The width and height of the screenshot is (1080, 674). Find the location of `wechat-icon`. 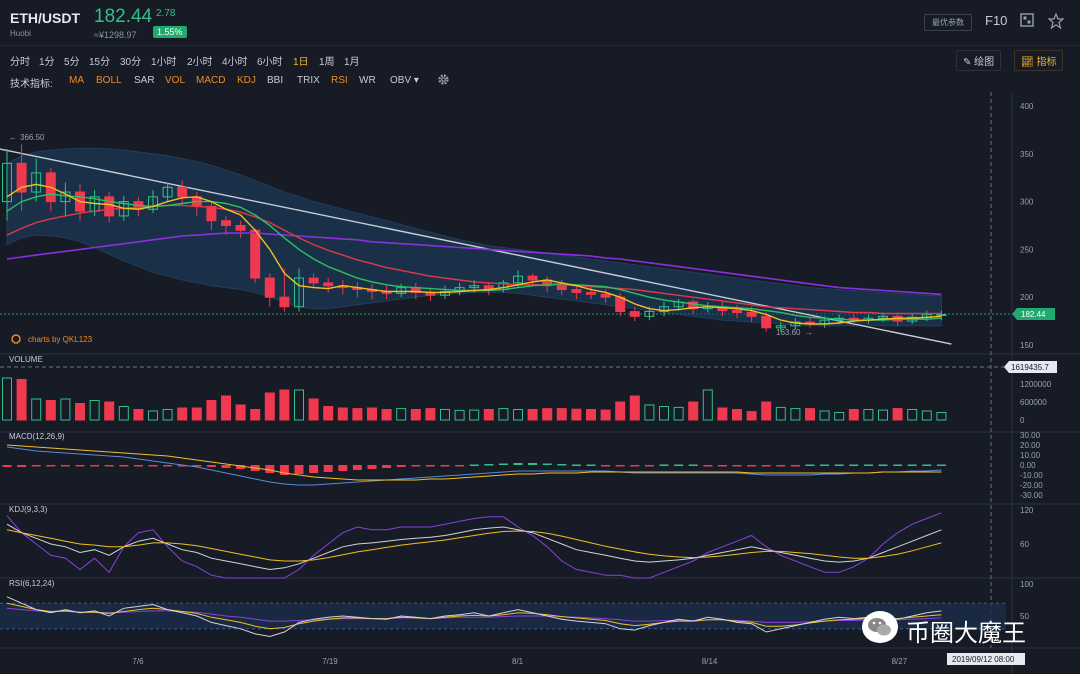

wechat-icon is located at coordinates (880, 627).